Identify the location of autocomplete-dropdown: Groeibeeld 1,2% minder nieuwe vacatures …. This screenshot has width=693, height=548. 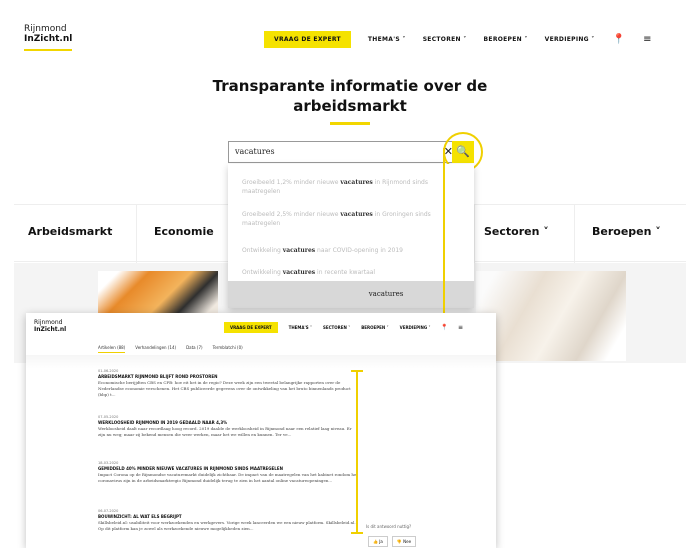
(351, 236).